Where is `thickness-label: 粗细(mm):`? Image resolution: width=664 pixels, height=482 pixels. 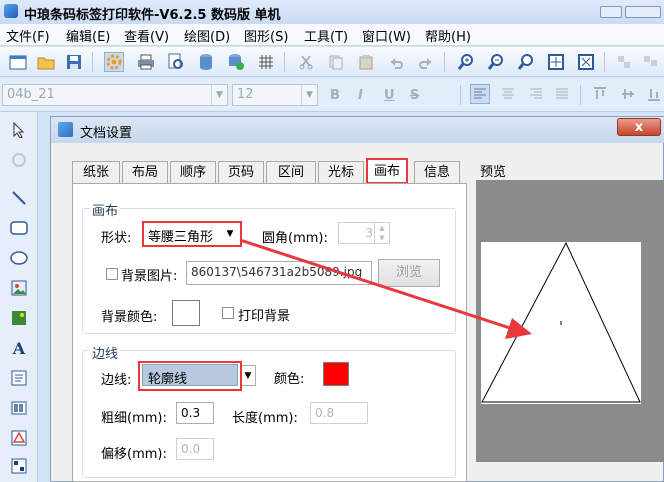 thickness-label: 粗细(mm): is located at coordinates (134, 418).